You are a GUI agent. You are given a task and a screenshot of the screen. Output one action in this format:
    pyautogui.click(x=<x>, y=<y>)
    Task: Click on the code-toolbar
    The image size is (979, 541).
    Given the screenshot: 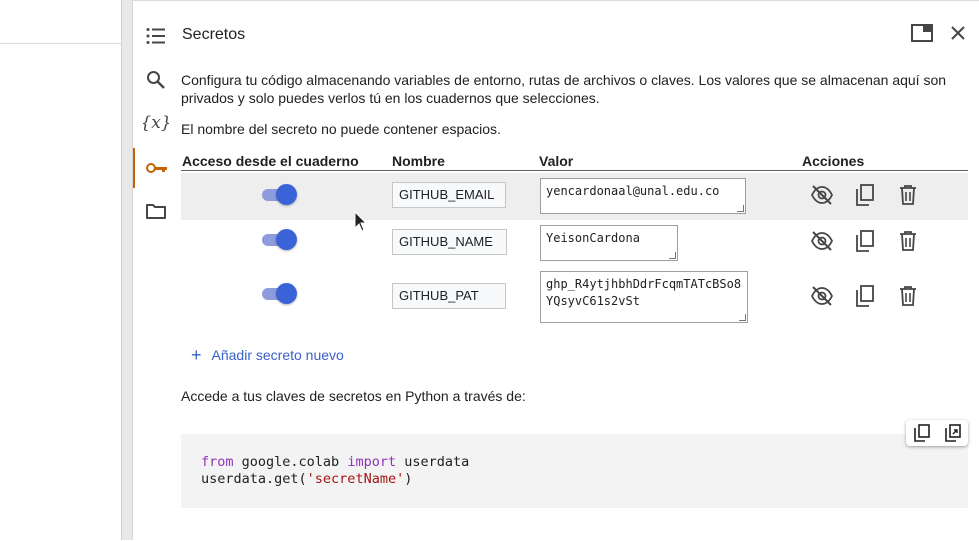 What is the action you would take?
    pyautogui.click(x=937, y=433)
    